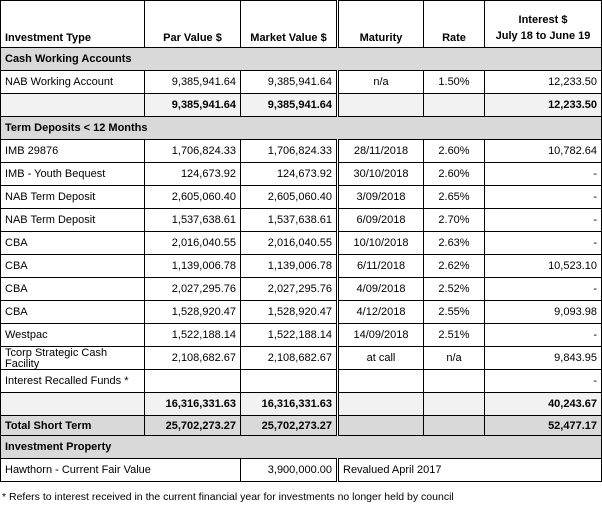  What do you see at coordinates (543, 266) in the screenshot?
I see `cell-interest: 10,523.10` at bounding box center [543, 266].